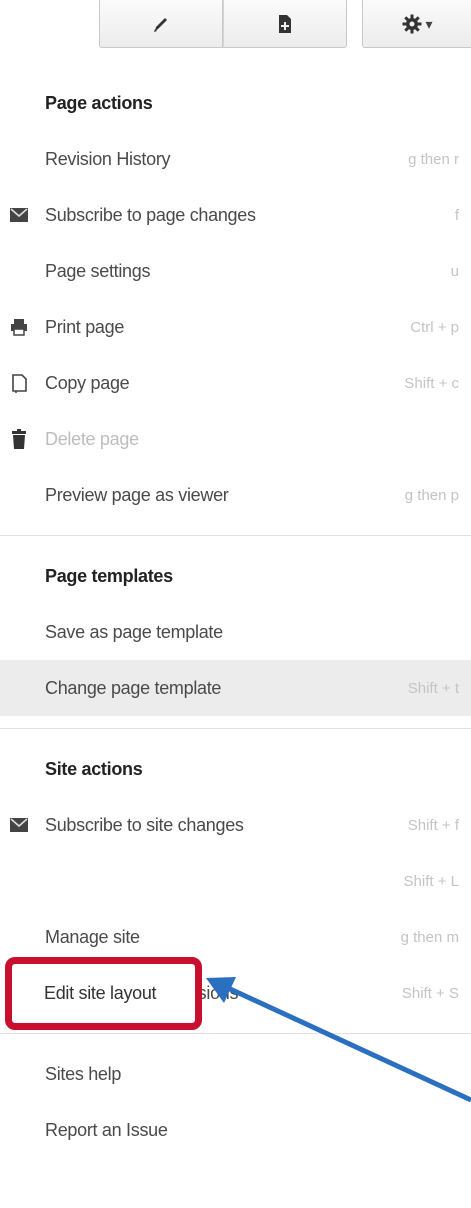  Describe the element at coordinates (106, 1129) in the screenshot. I see `menu-item-label: Report an Issue` at that location.